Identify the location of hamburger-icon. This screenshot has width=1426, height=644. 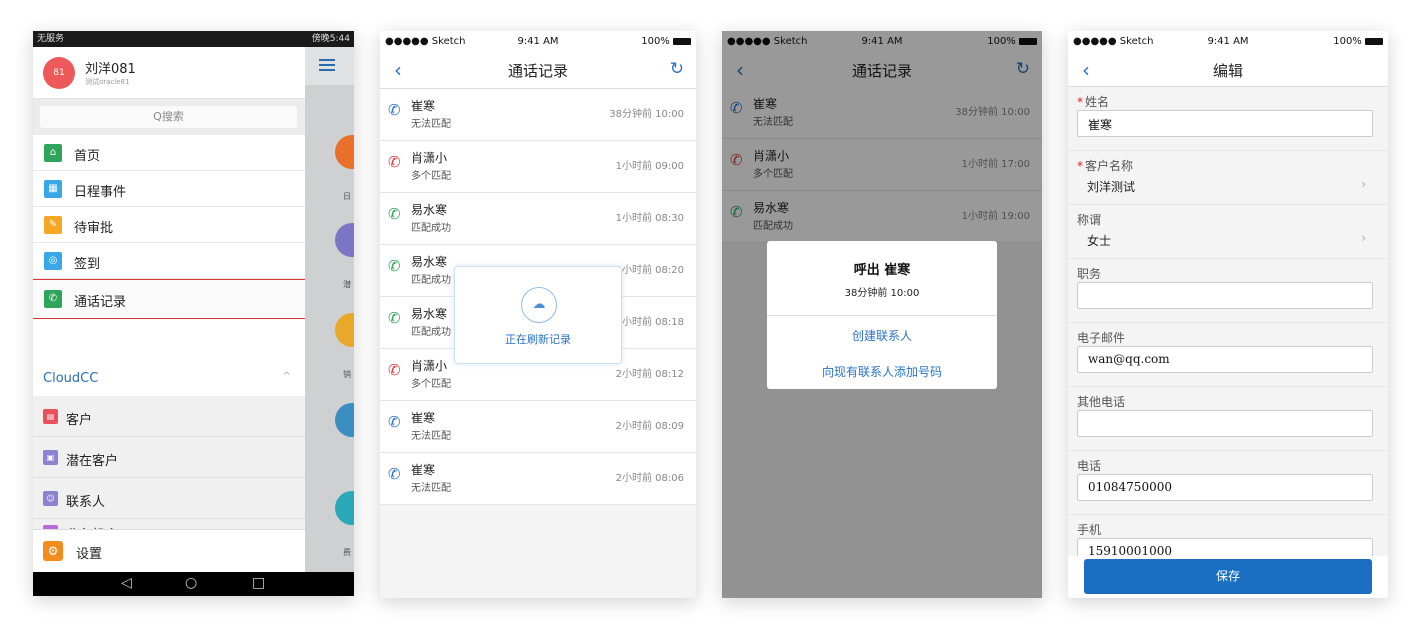
(327, 65).